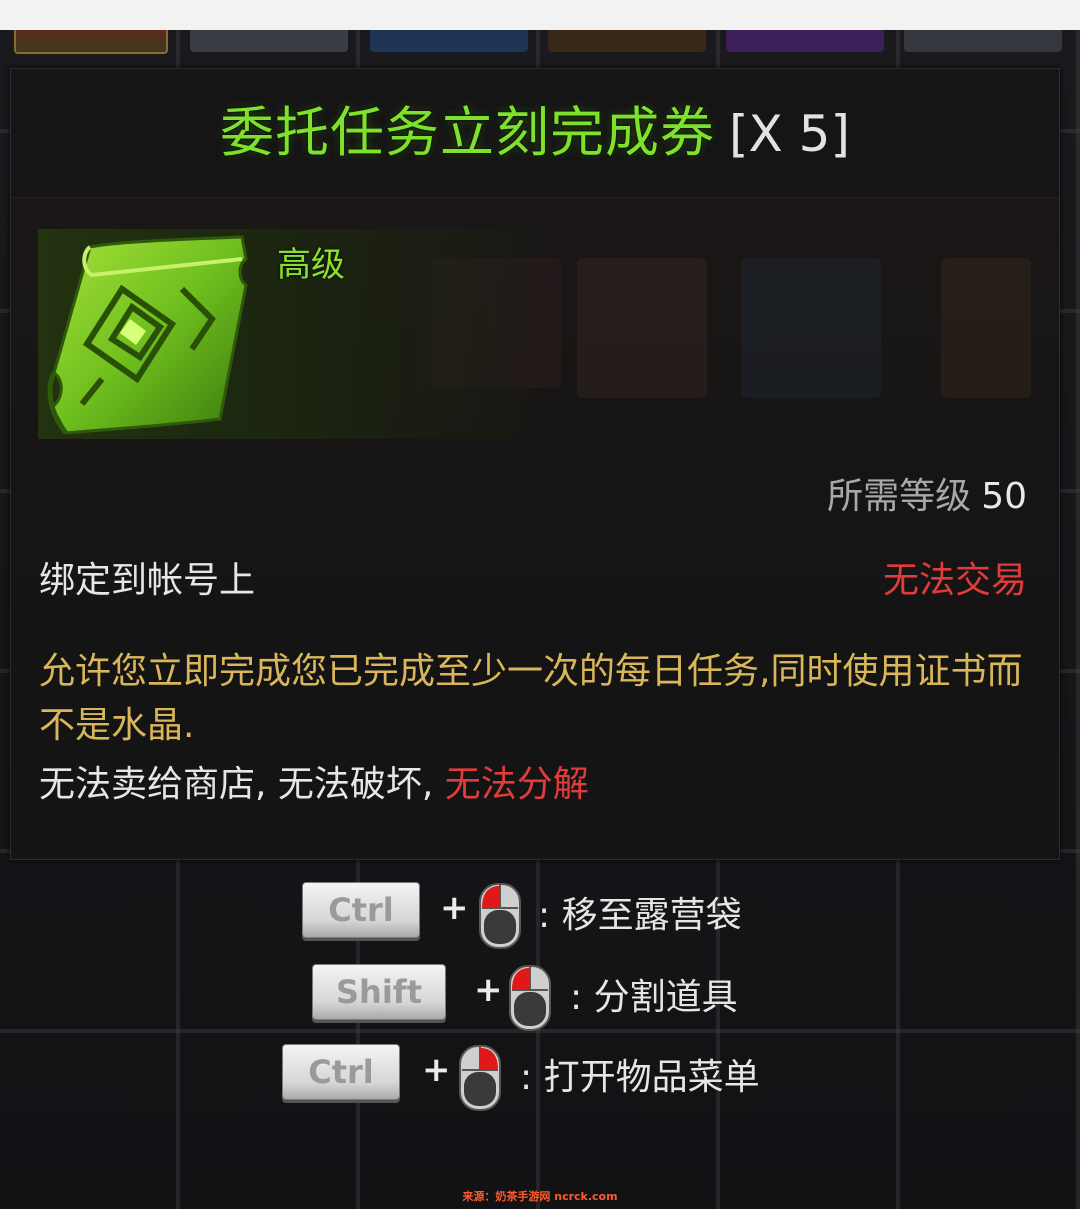 The width and height of the screenshot is (1080, 1209). I want to click on hotkey-row-move: Ctrl + : 移至露营袋, so click(540, 915).